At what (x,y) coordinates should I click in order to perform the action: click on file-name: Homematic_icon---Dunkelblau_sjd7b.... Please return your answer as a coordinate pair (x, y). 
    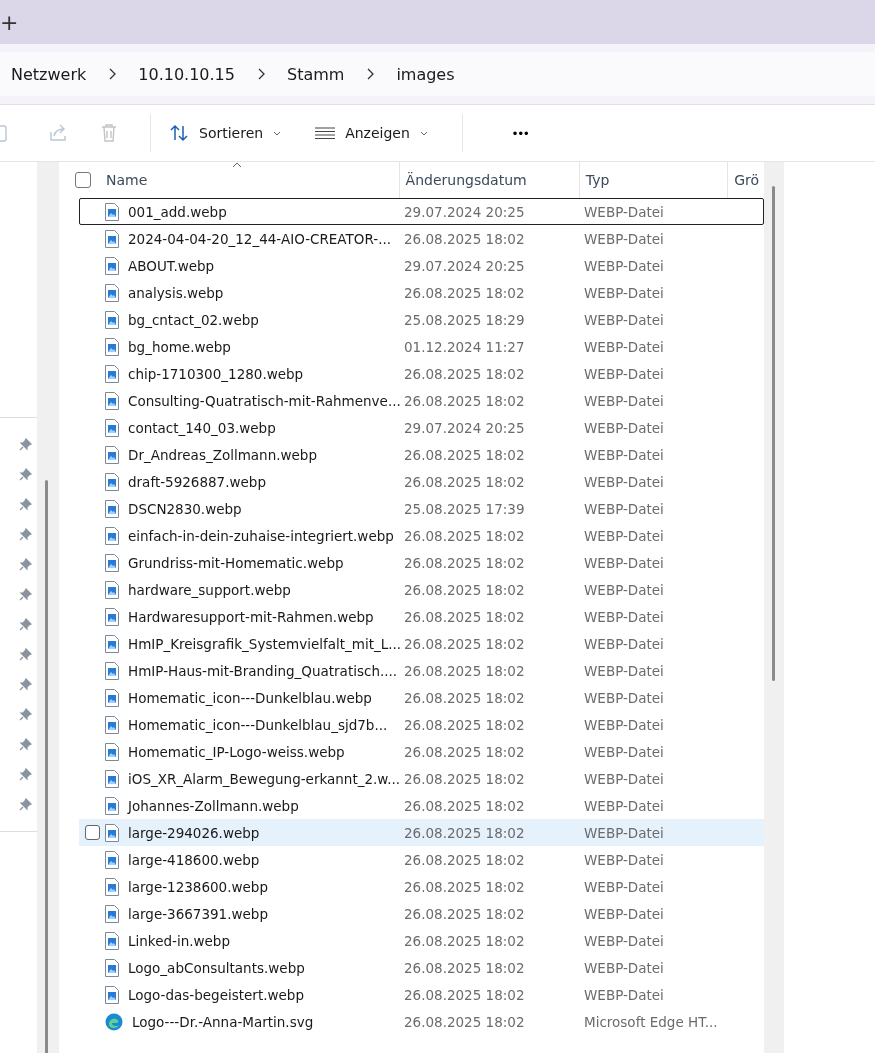
    Looking at the image, I should click on (258, 724).